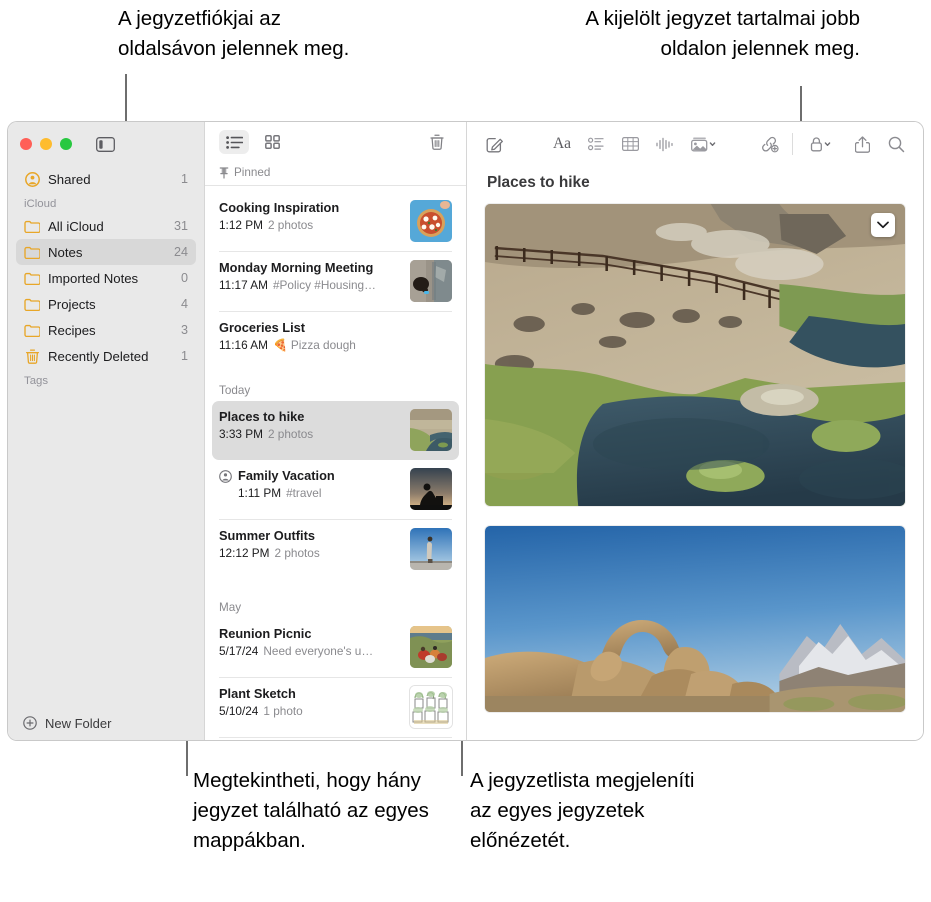 Image resolution: width=931 pixels, height=902 pixels. I want to click on sidebar-item-recipes: Recipes 3, so click(106, 330).